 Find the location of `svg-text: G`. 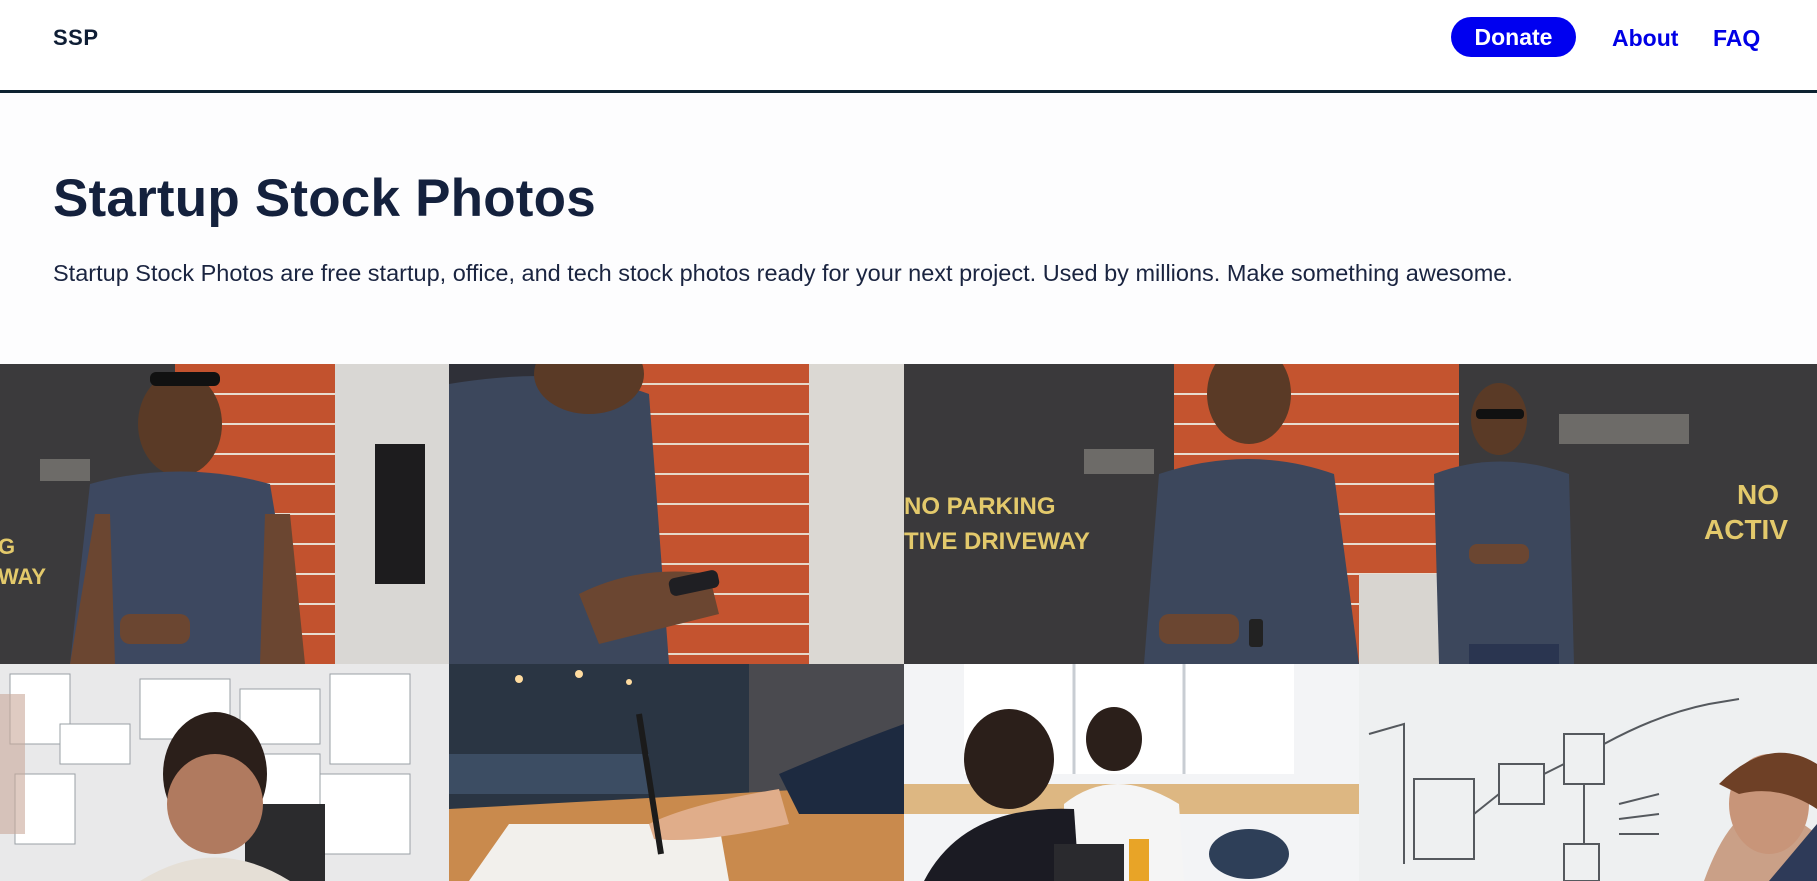

svg-text: G is located at coordinates (7, 546).